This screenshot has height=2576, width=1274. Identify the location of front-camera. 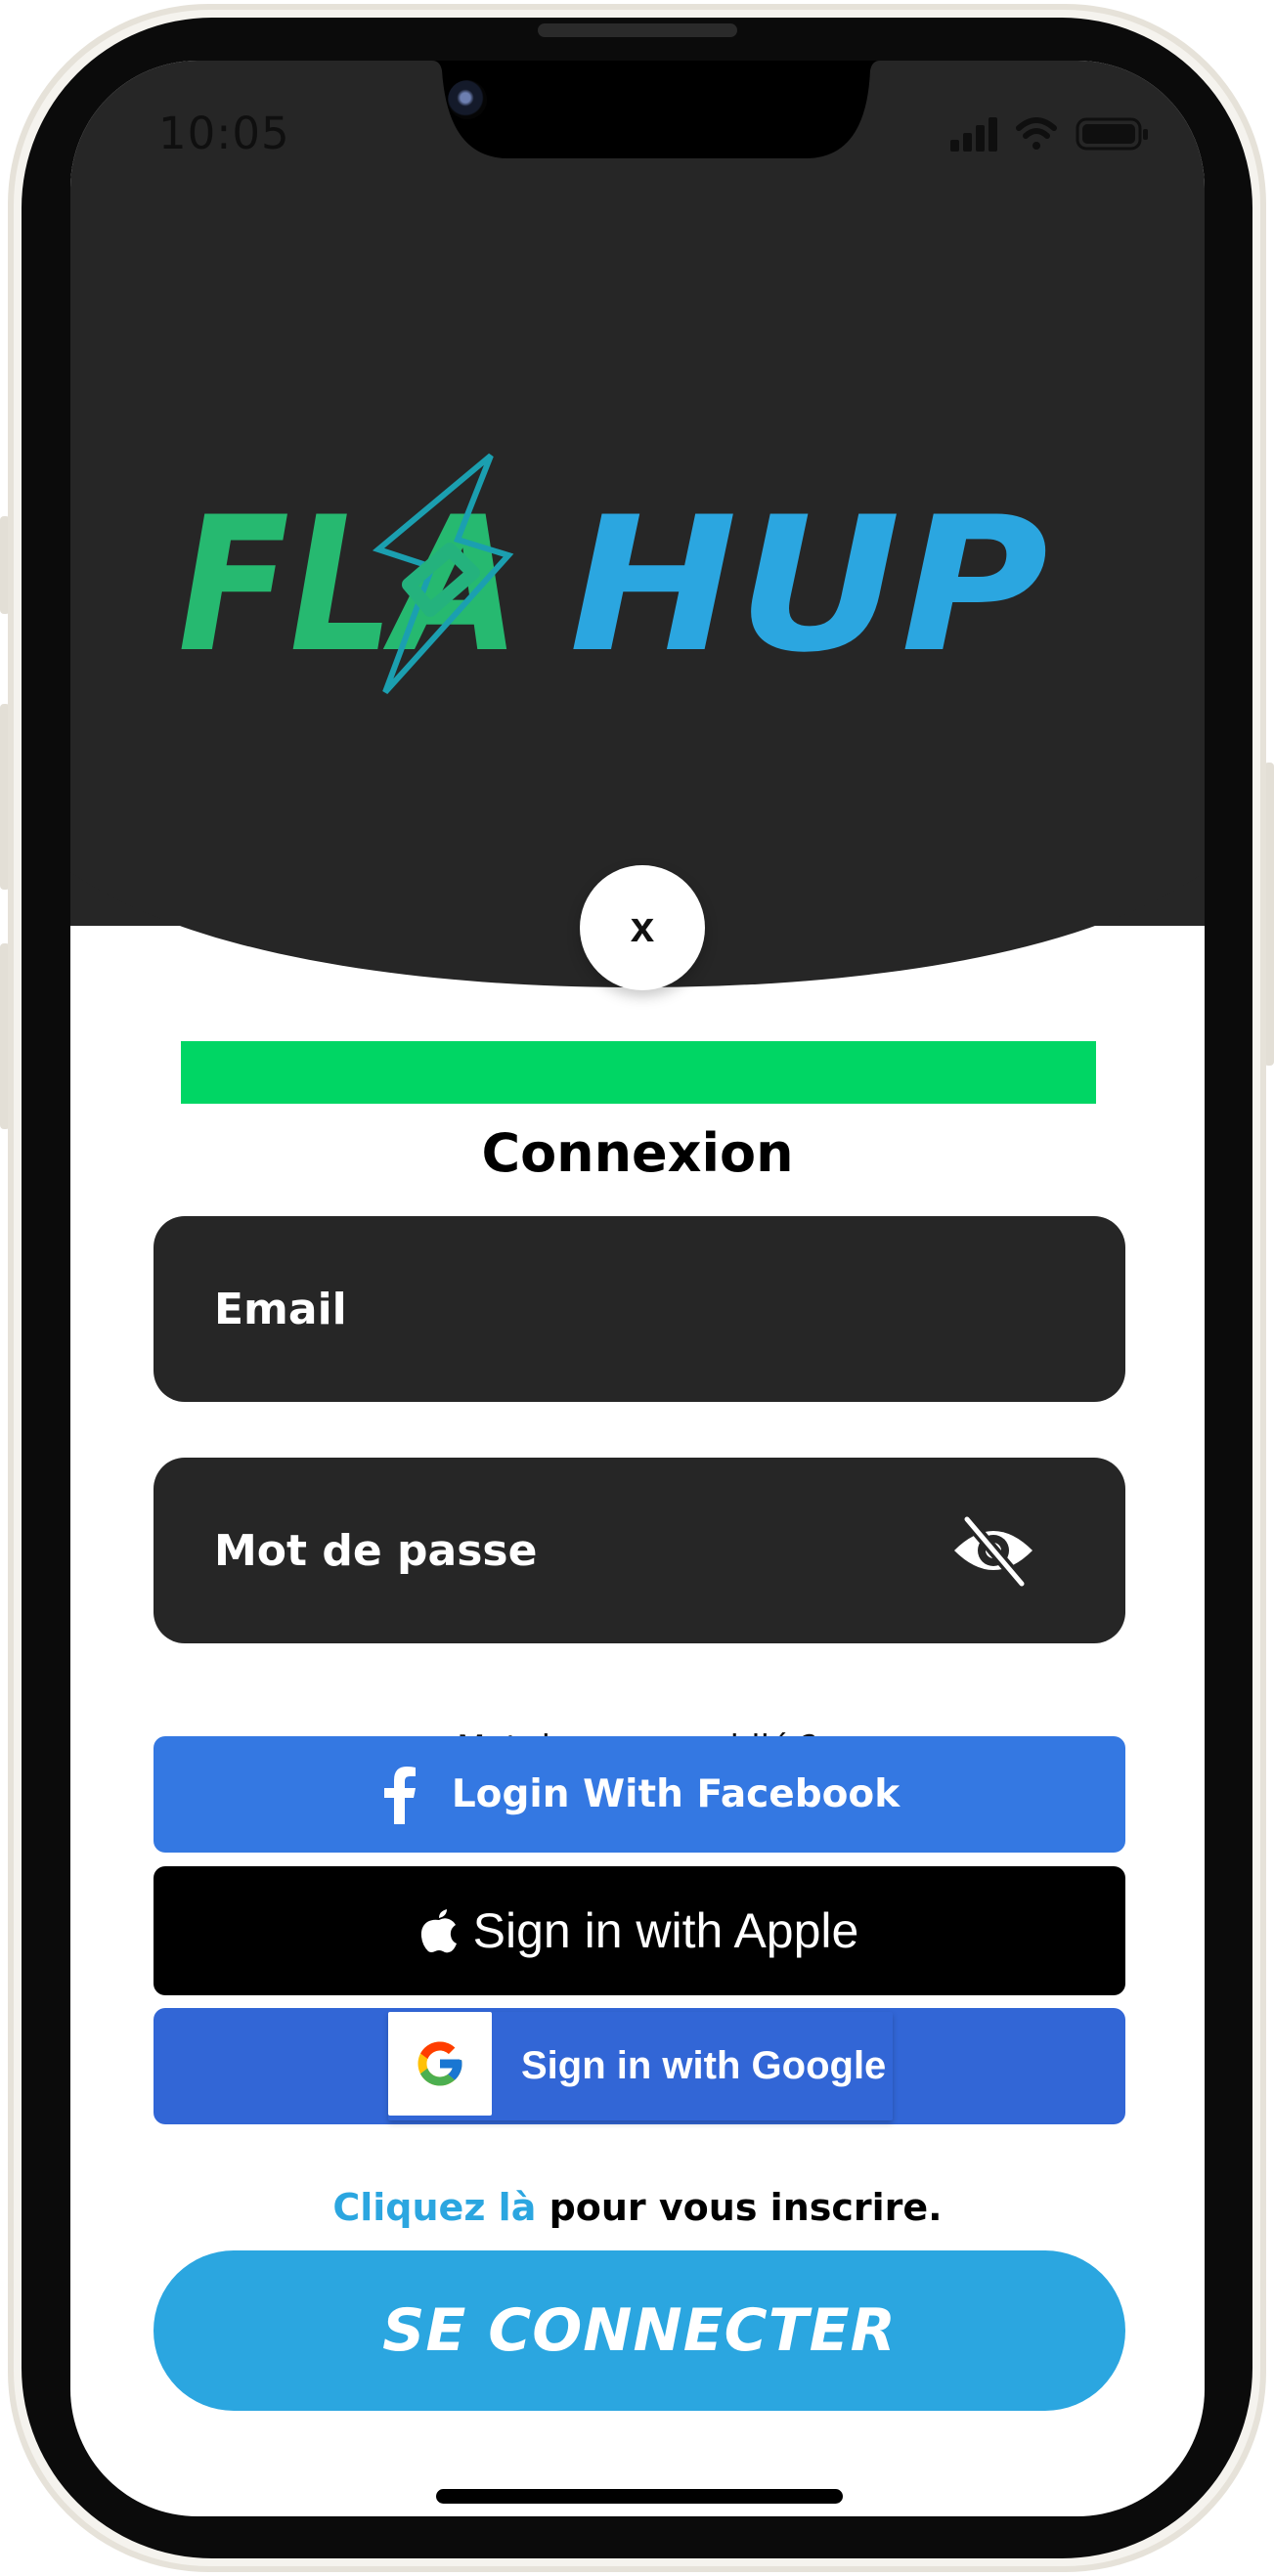
(467, 99).